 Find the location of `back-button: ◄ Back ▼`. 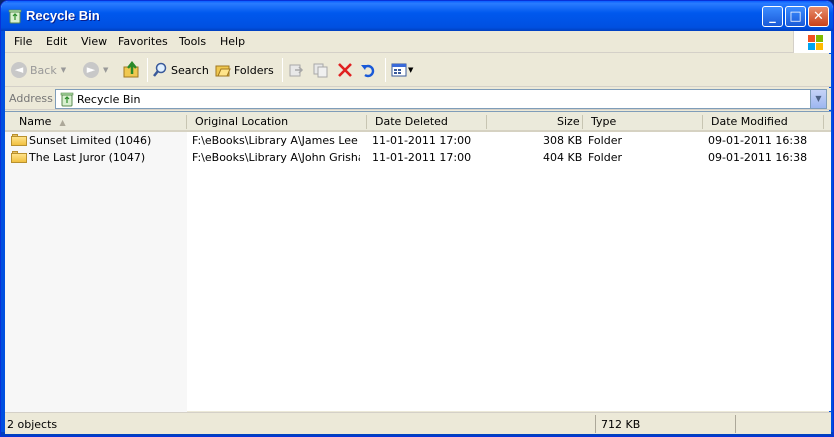

back-button: ◄ Back ▼ is located at coordinates (38, 70).